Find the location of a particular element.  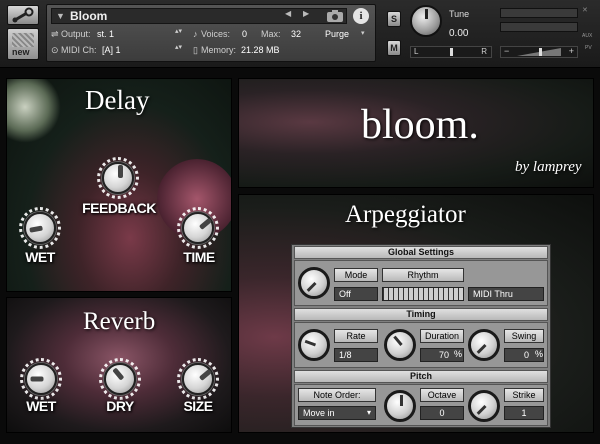

tune-label: Tune is located at coordinates (459, 14).